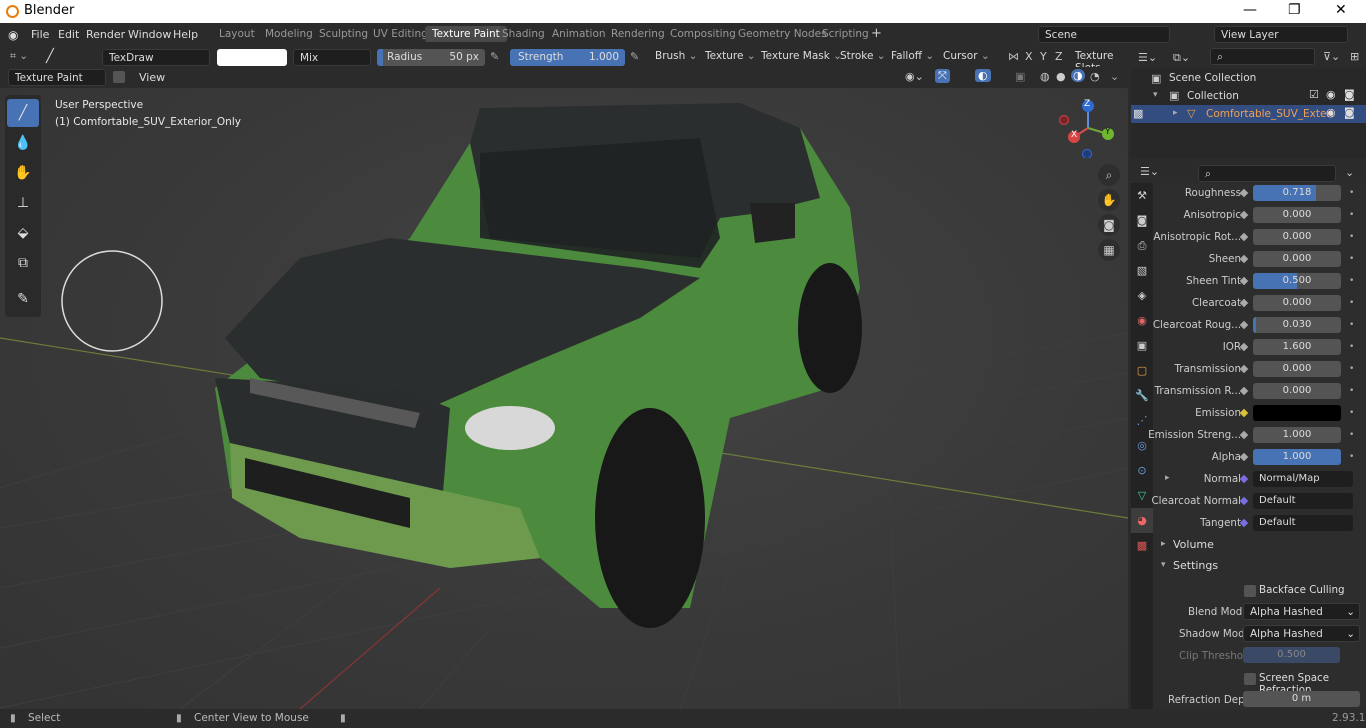 This screenshot has height=728, width=1366. I want to click on collection-render-icon: ◙, so click(1349, 94).